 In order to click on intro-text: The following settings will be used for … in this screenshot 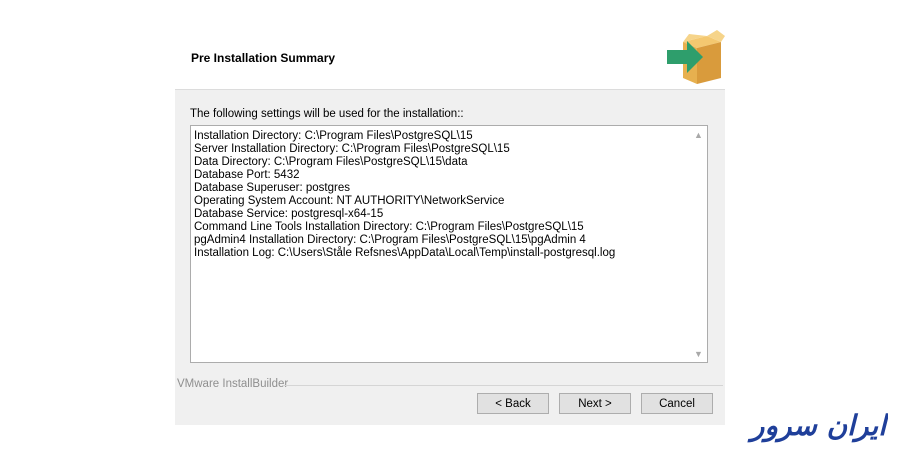, I will do `click(327, 114)`.